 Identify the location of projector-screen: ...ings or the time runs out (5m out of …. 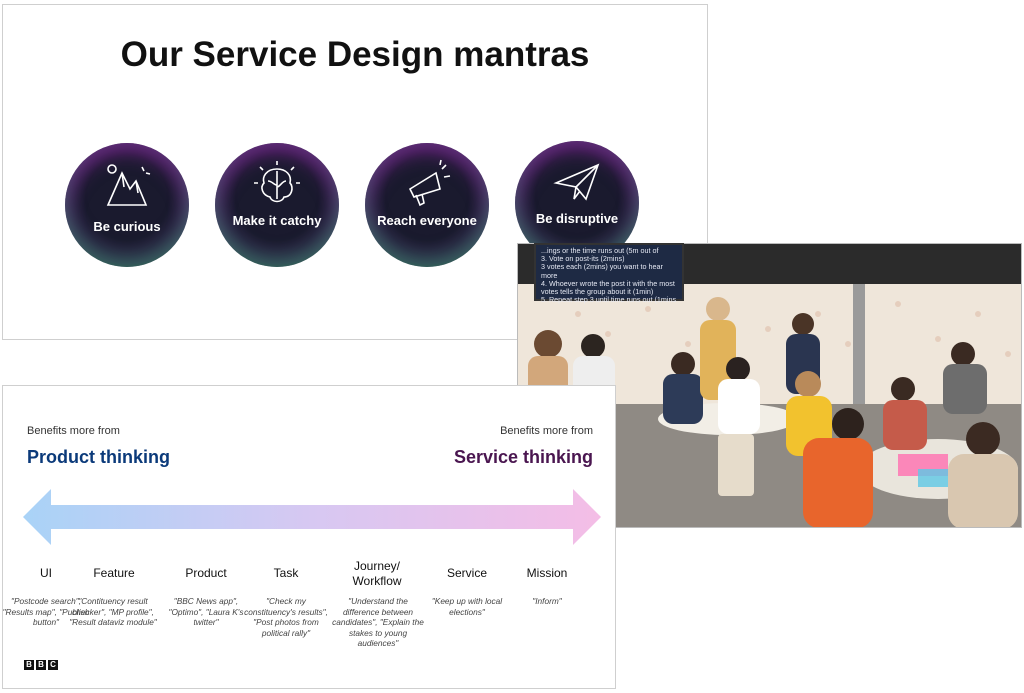
(609, 274).